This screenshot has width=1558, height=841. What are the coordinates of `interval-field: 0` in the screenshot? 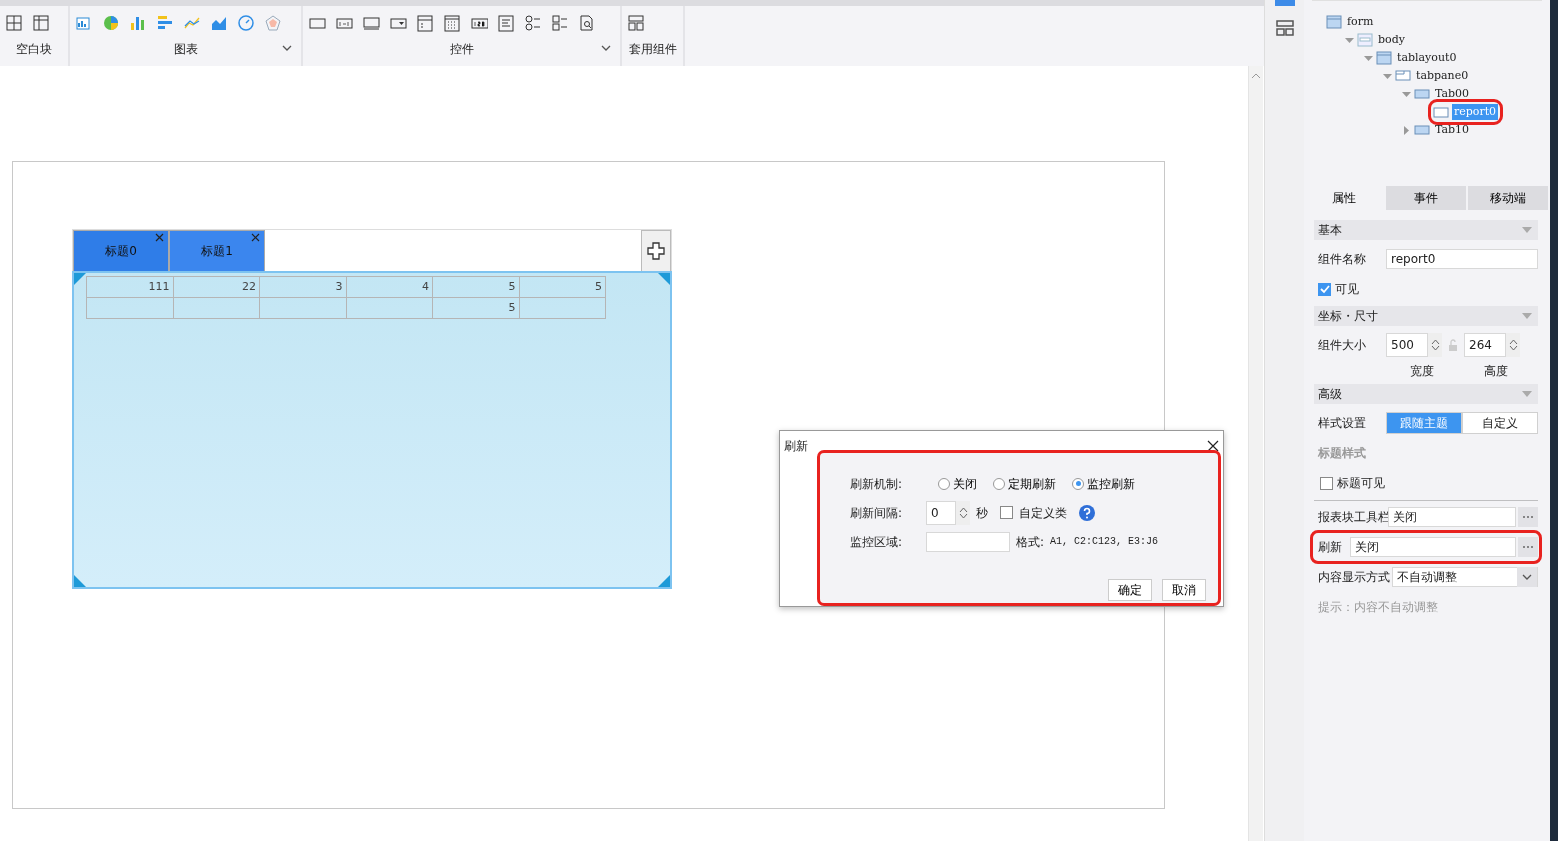 It's located at (941, 512).